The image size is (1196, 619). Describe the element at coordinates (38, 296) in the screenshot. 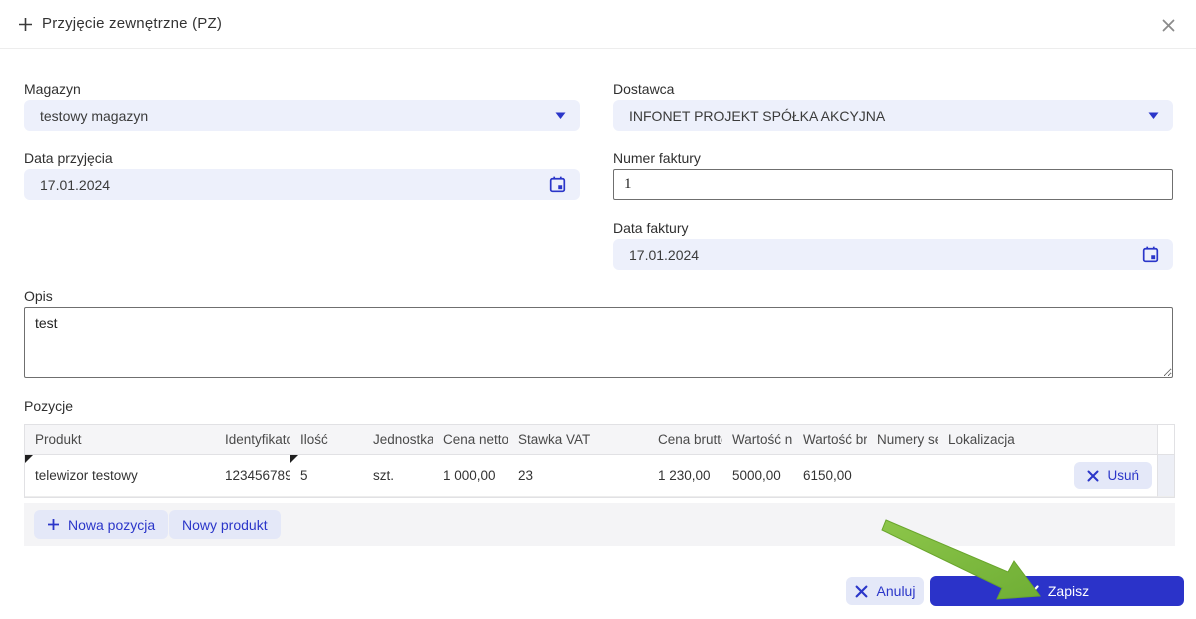

I see `opis-label: Opis` at that location.